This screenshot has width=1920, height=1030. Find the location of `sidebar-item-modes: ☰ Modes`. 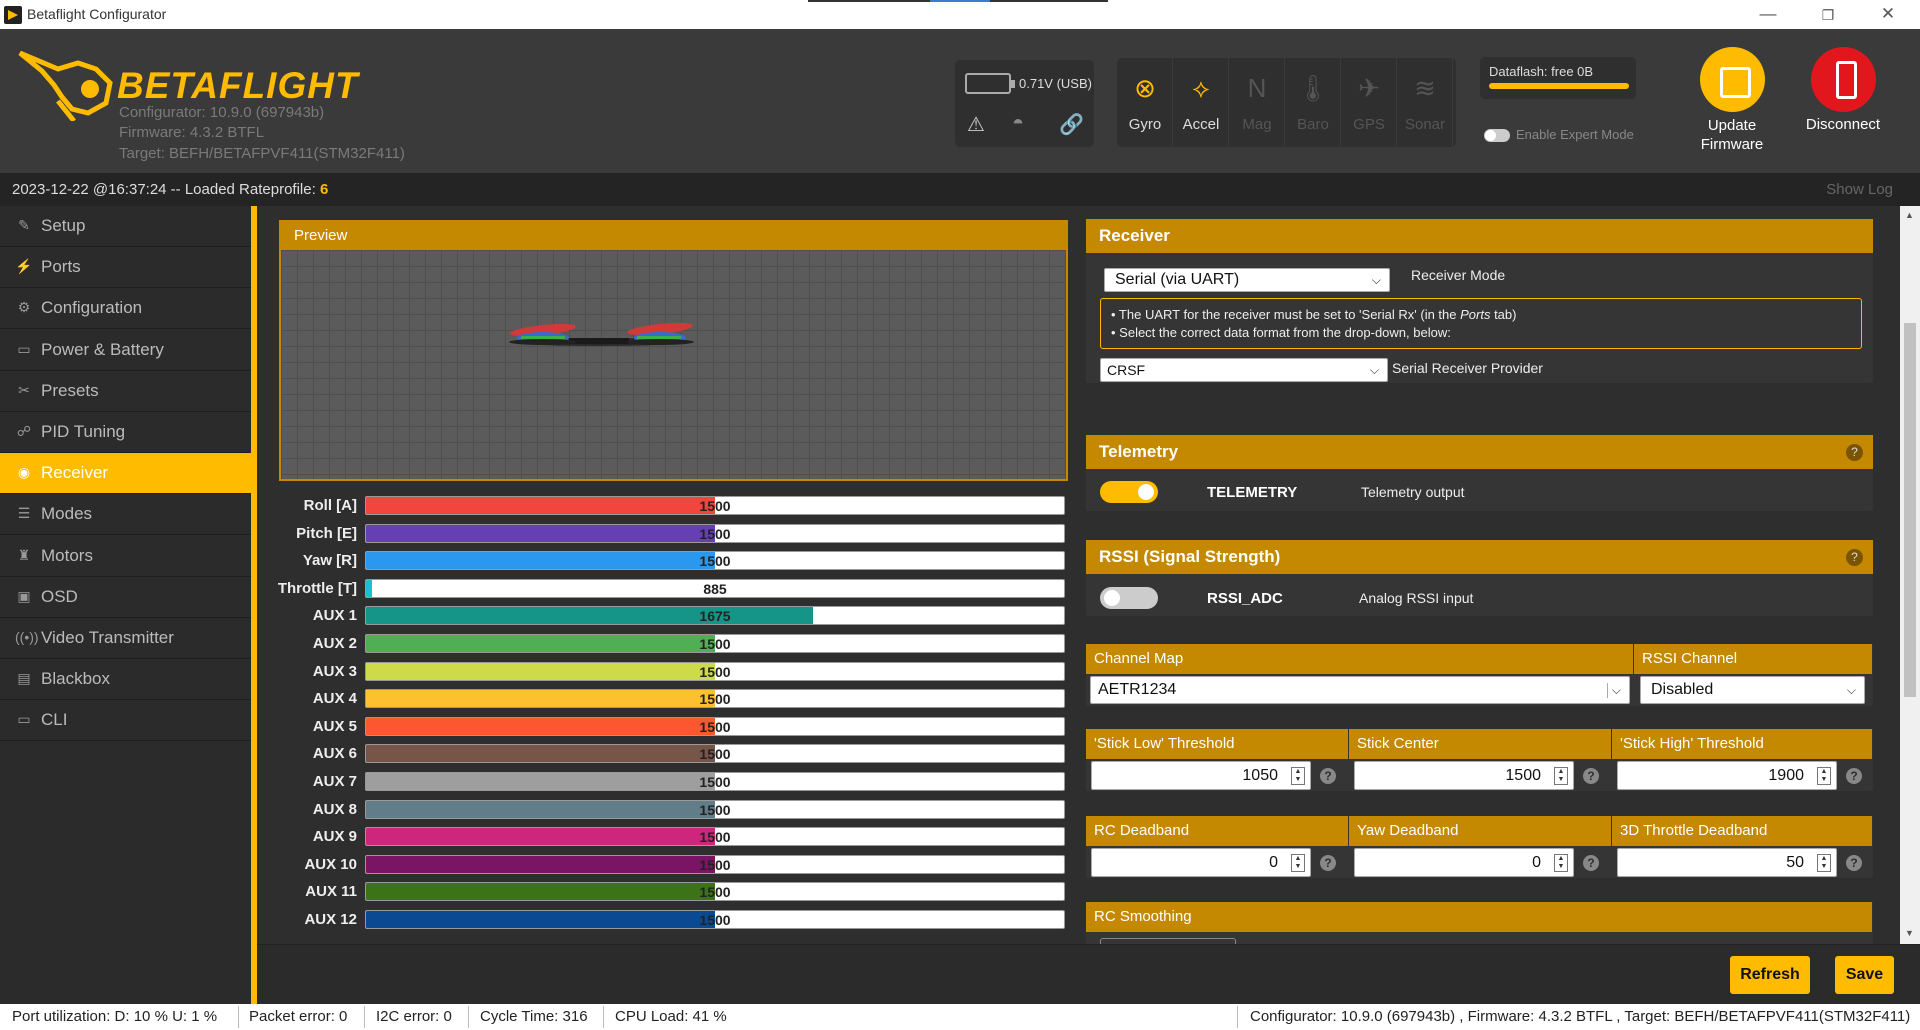

sidebar-item-modes: ☰ Modes is located at coordinates (125, 515).